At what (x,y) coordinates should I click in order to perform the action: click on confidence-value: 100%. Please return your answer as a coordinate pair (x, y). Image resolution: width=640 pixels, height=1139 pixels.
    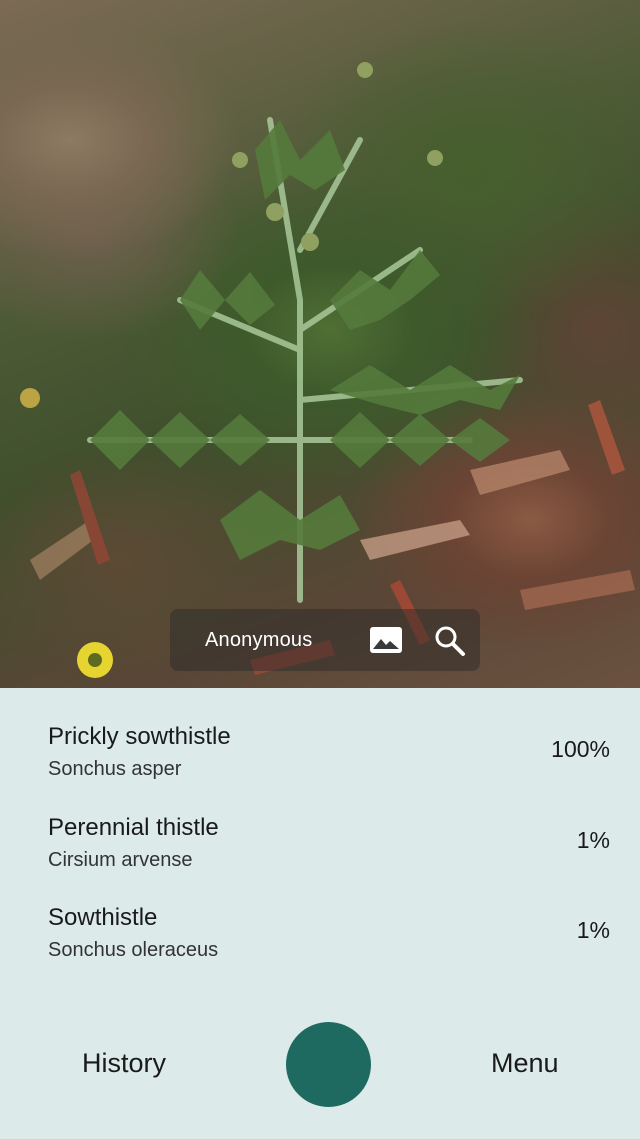
    Looking at the image, I should click on (580, 749).